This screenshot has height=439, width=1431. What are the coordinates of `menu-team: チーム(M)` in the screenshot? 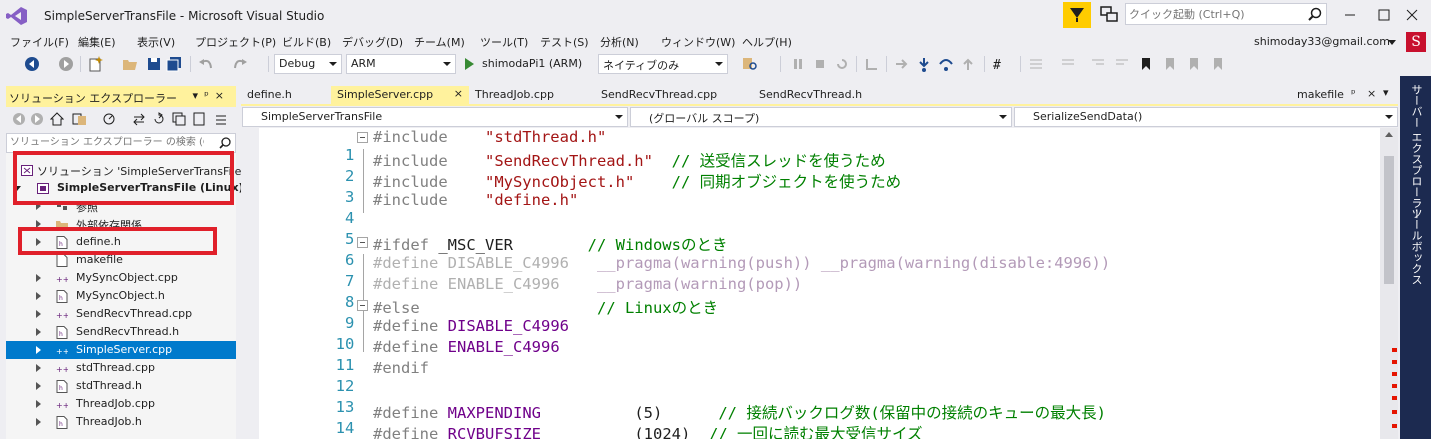 It's located at (439, 42).